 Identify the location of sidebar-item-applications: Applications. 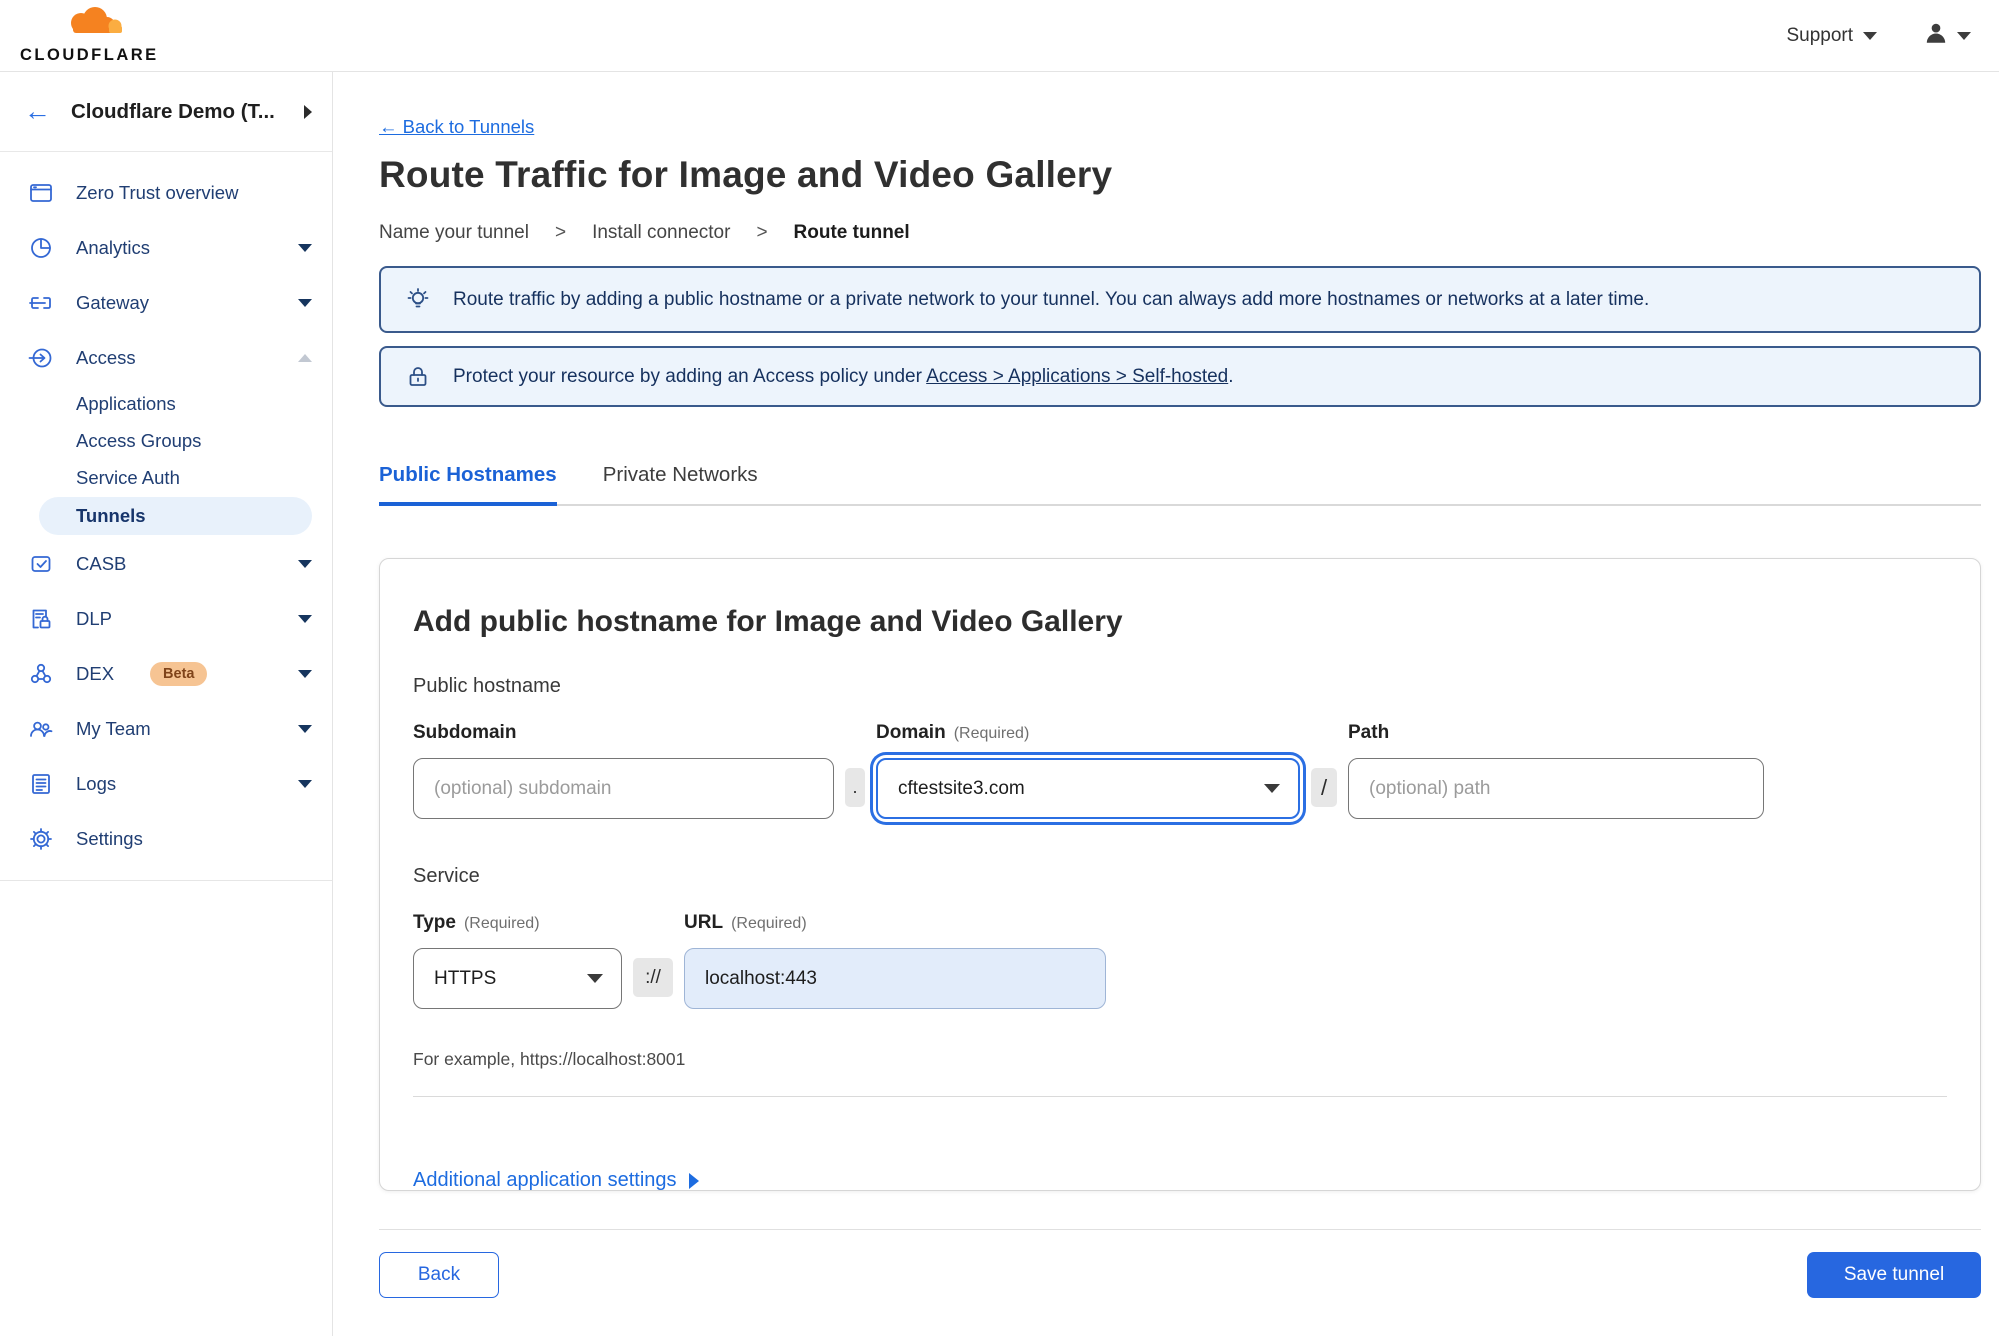
(166, 403).